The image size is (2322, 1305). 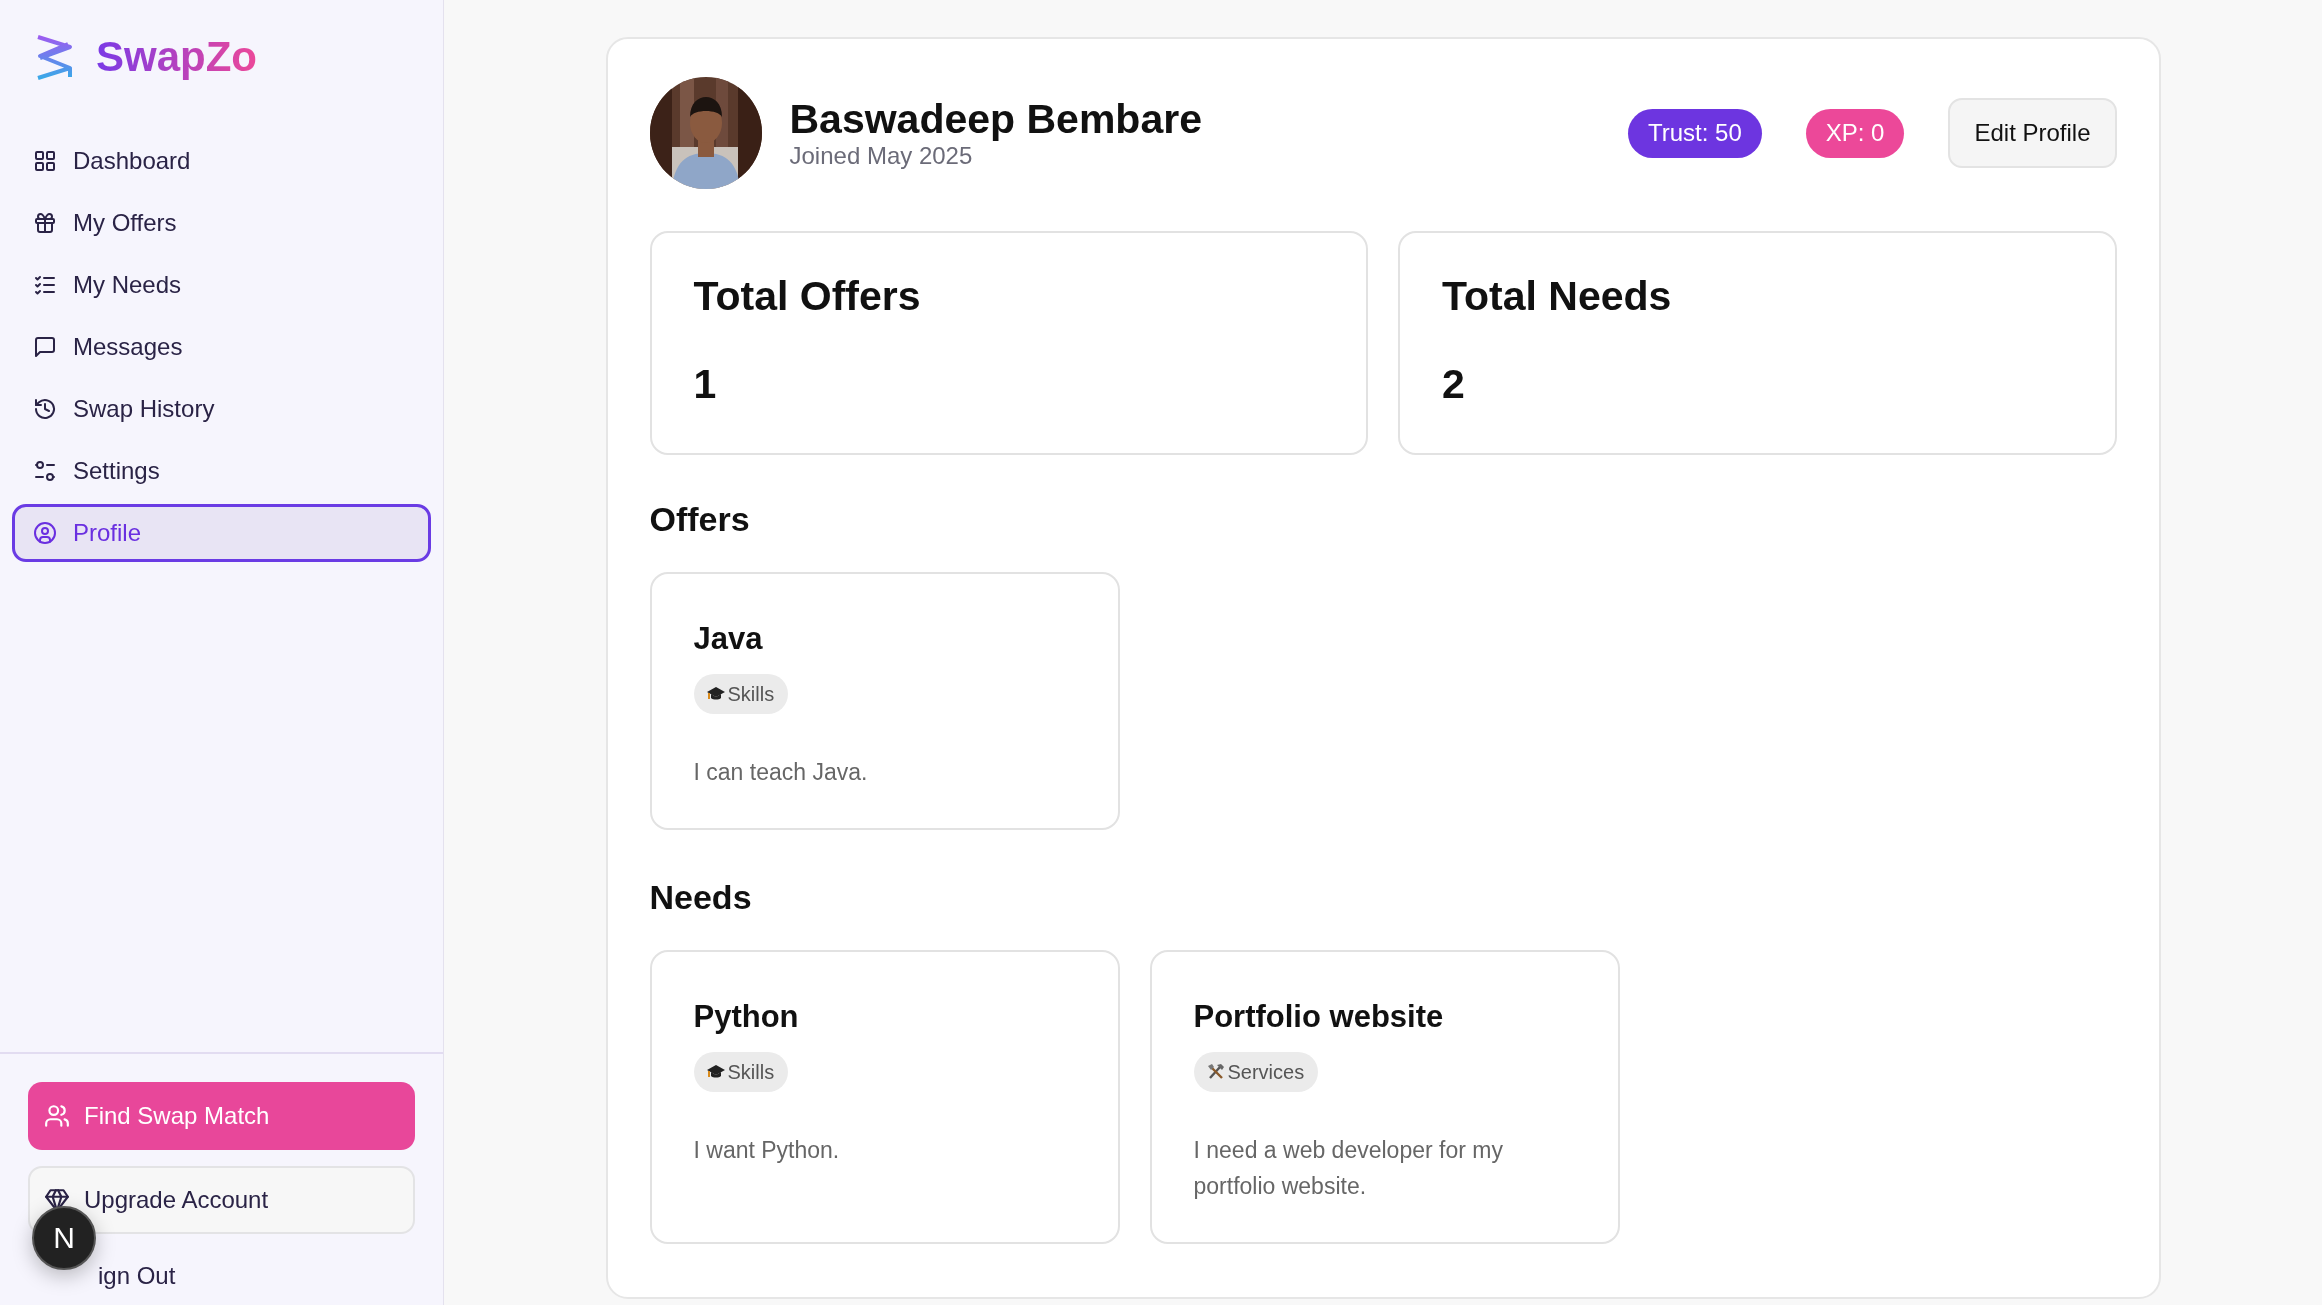 What do you see at coordinates (1855, 133) in the screenshot?
I see `score-badge: XP: 0` at bounding box center [1855, 133].